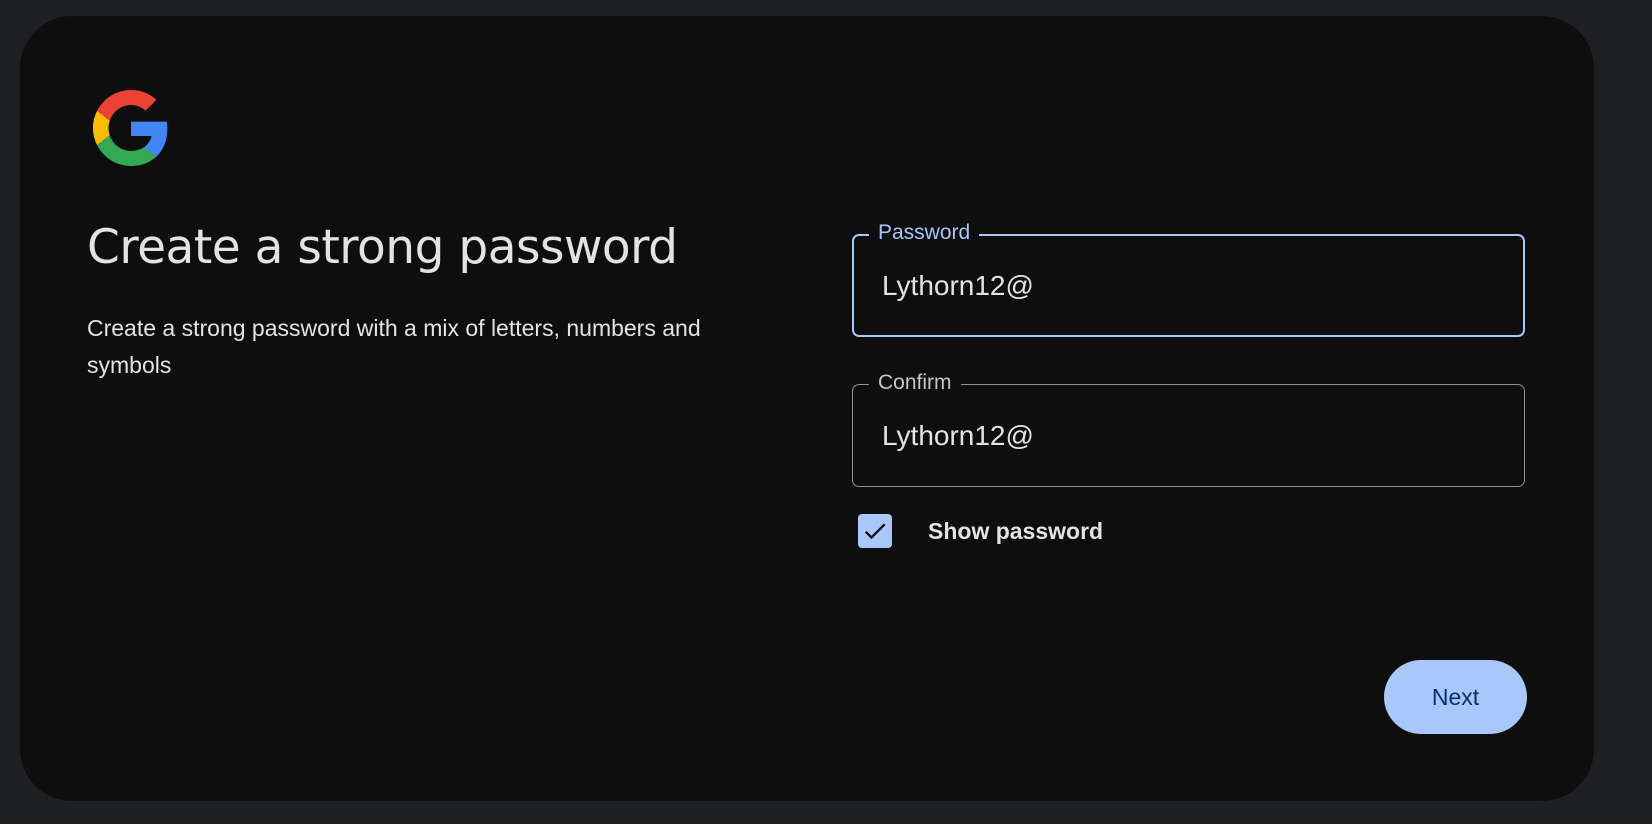  What do you see at coordinates (1192, 286) in the screenshot?
I see `password-input: Lythorn12@` at bounding box center [1192, 286].